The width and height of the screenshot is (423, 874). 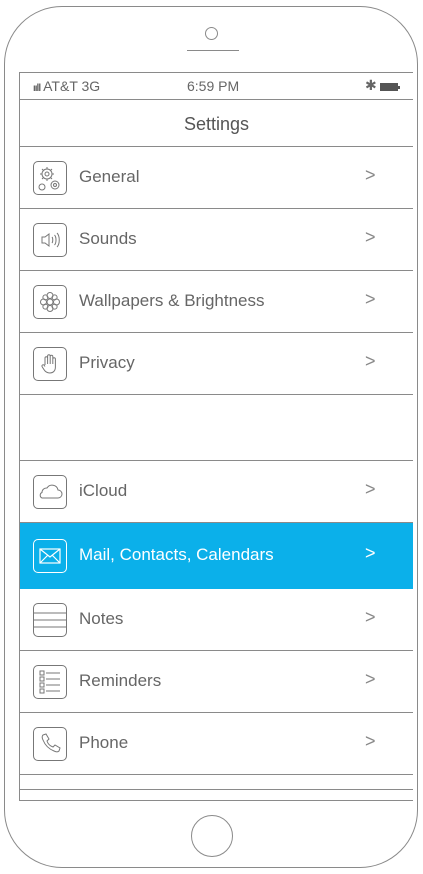 What do you see at coordinates (50, 744) in the screenshot?
I see `phone-icon` at bounding box center [50, 744].